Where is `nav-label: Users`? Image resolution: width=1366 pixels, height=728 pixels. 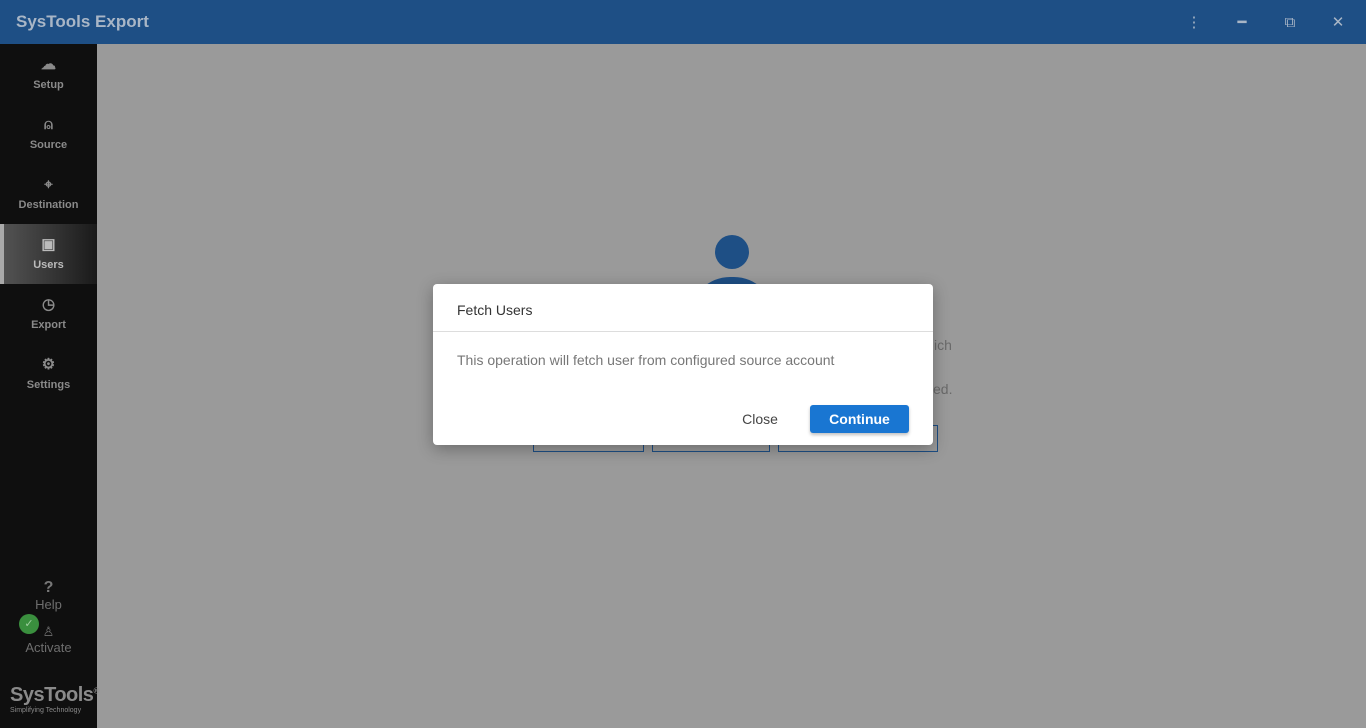
nav-label: Users is located at coordinates (48, 265).